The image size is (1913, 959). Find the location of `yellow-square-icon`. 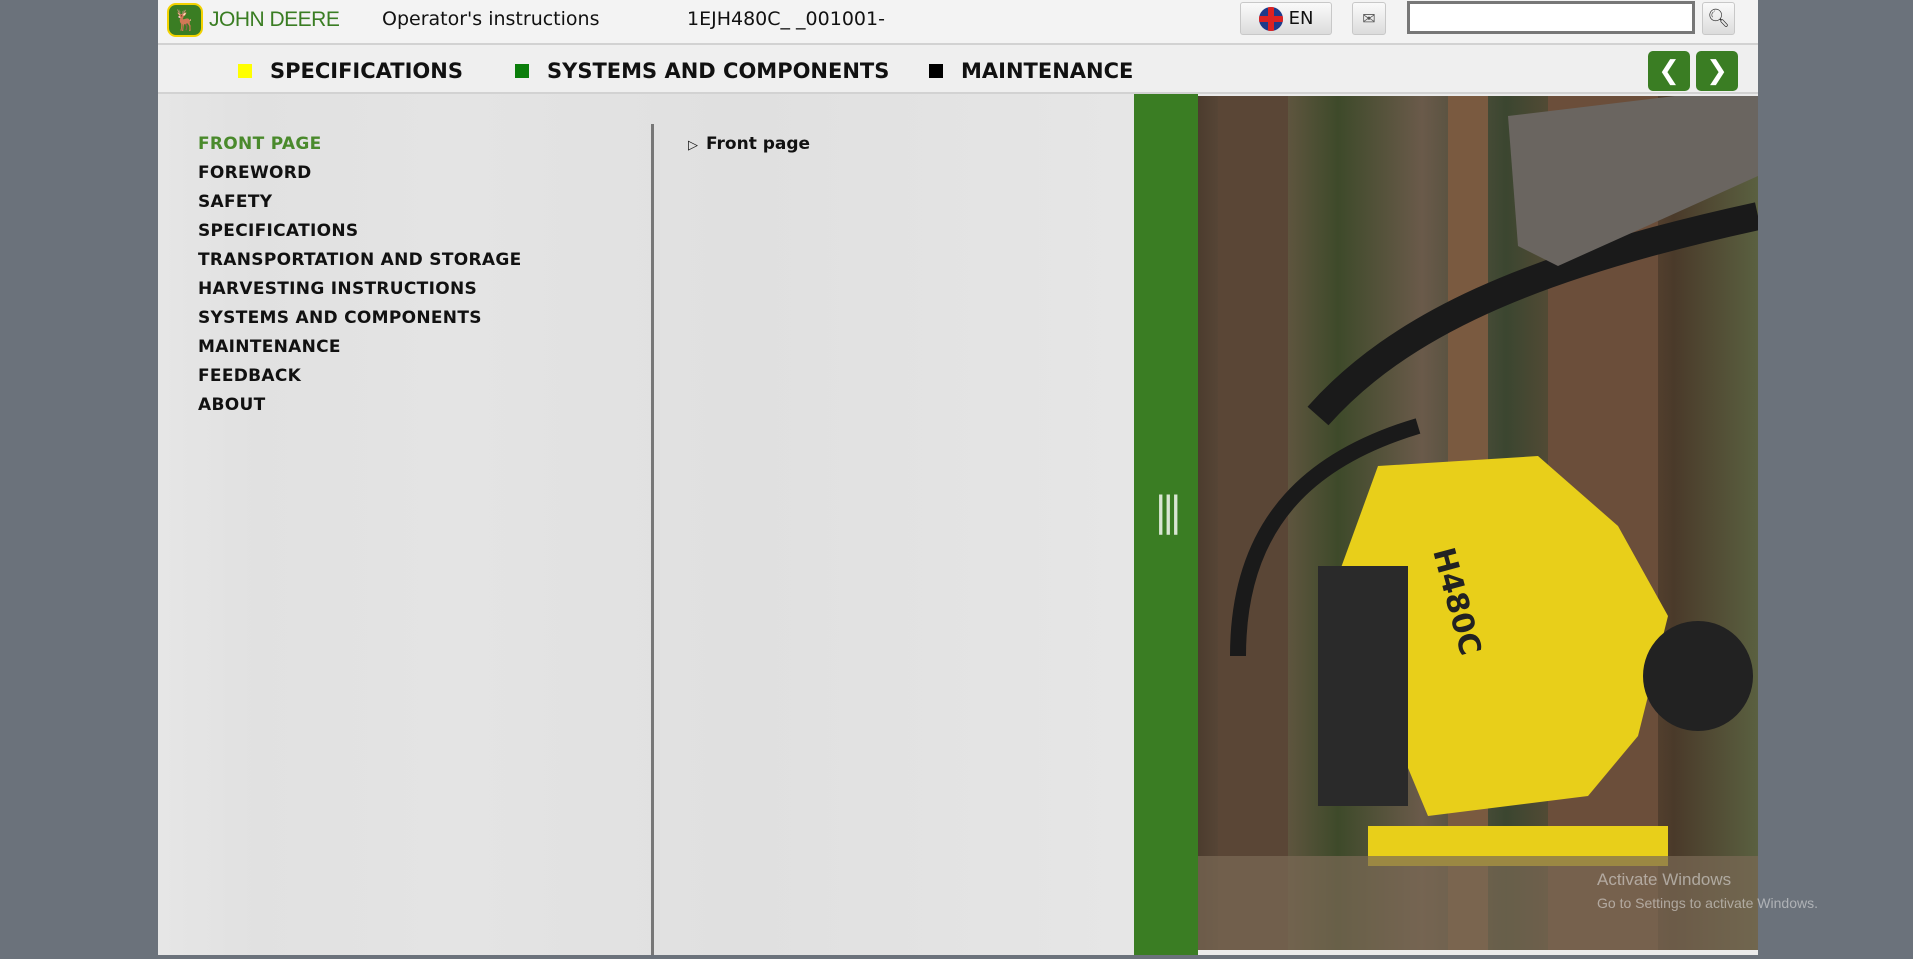

yellow-square-icon is located at coordinates (245, 71).